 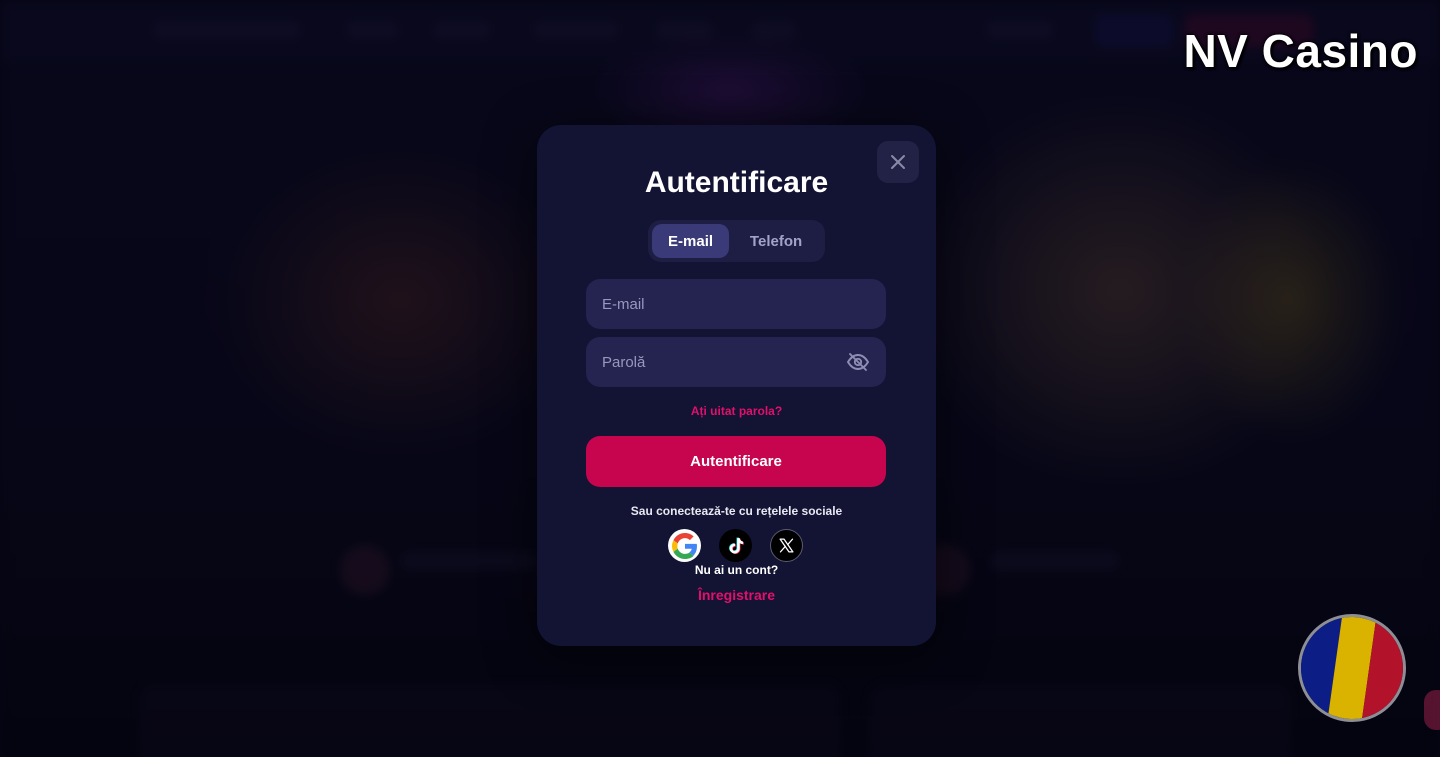 I want to click on social-login-buttons, so click(x=735, y=545).